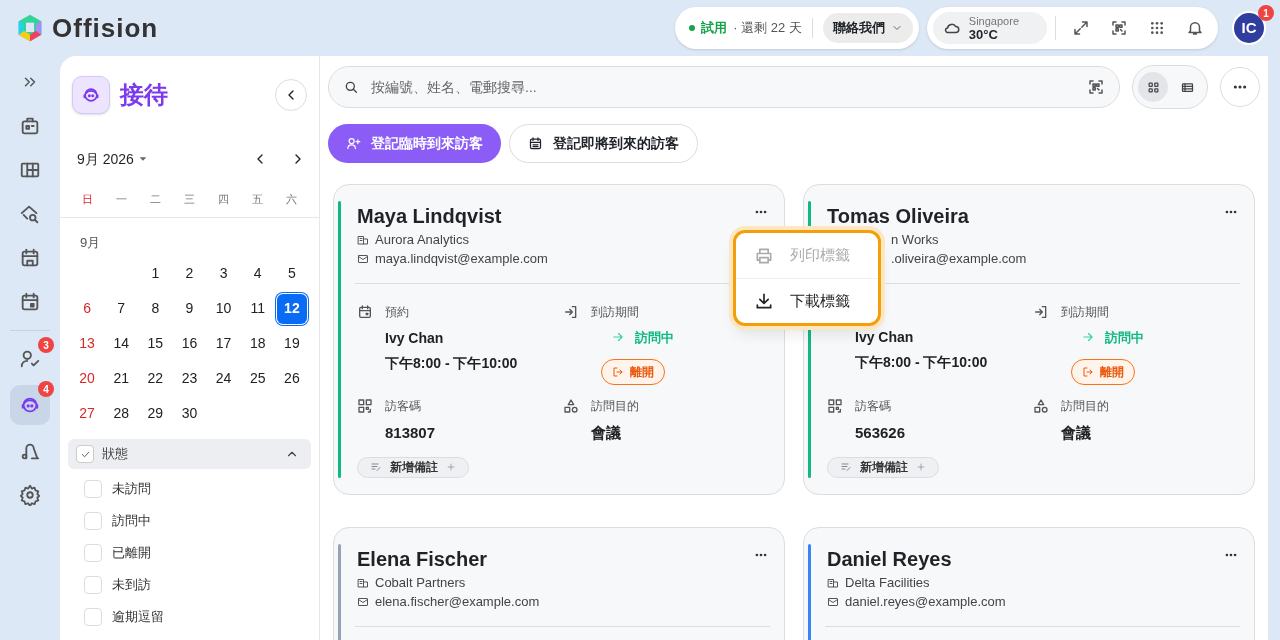 This screenshot has width=1280, height=640. I want to click on visitor-code: 813807, so click(410, 433).